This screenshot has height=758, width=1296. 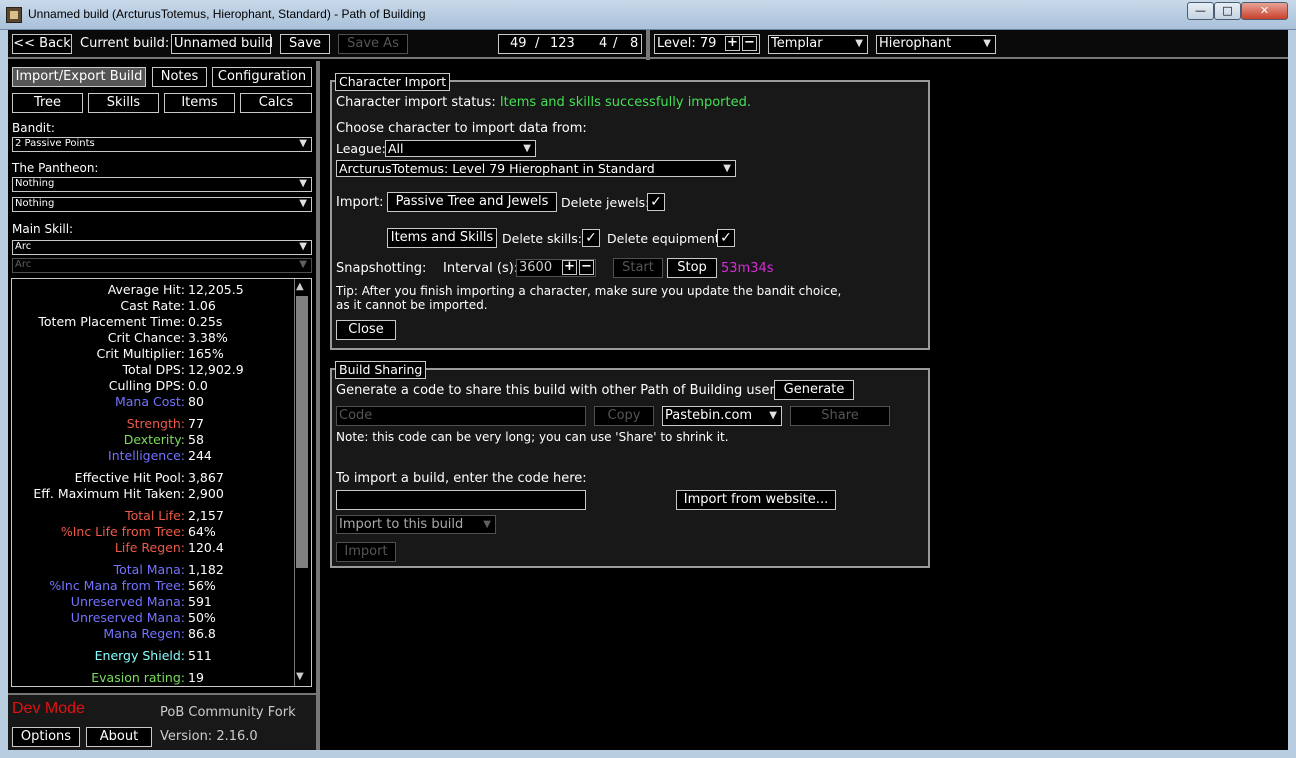 I want to click on share-button: Share, so click(x=840, y=416).